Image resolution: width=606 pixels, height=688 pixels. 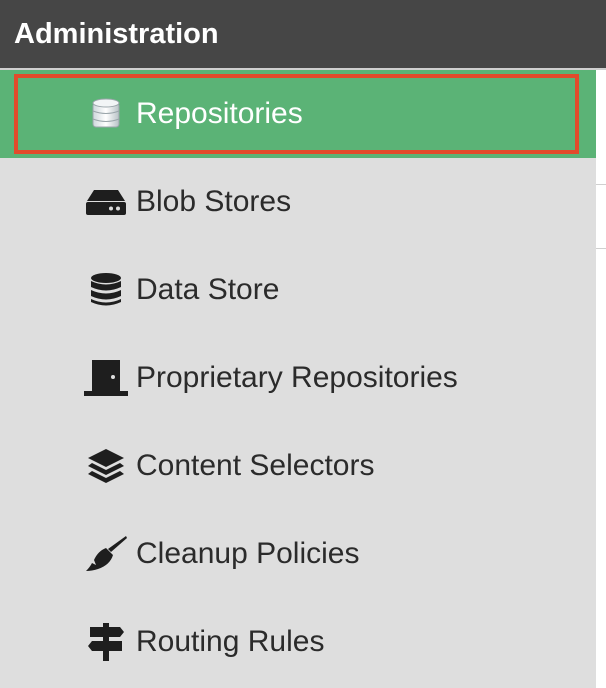 I want to click on sidebar-item-repositories: Repositories, so click(x=298, y=114).